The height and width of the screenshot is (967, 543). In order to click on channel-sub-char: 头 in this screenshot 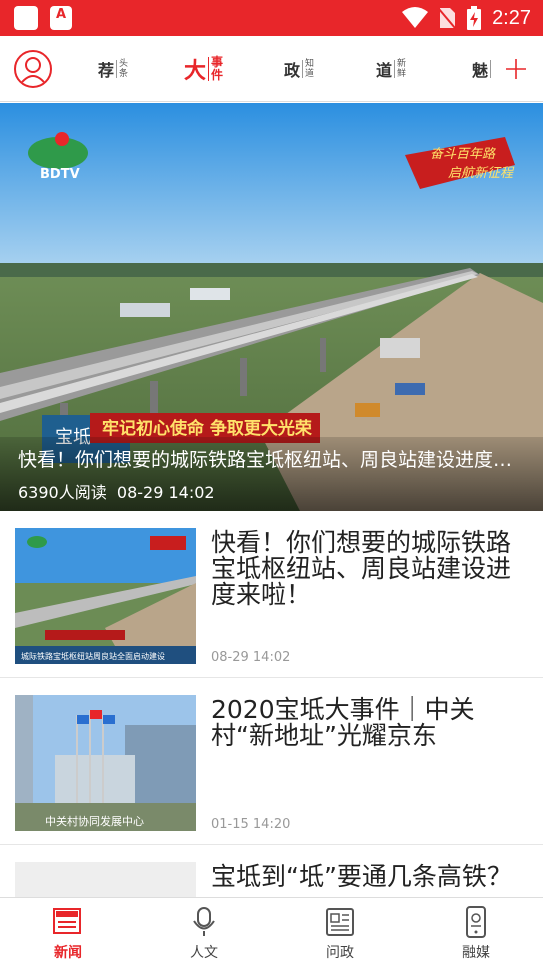, I will do `click(124, 64)`.